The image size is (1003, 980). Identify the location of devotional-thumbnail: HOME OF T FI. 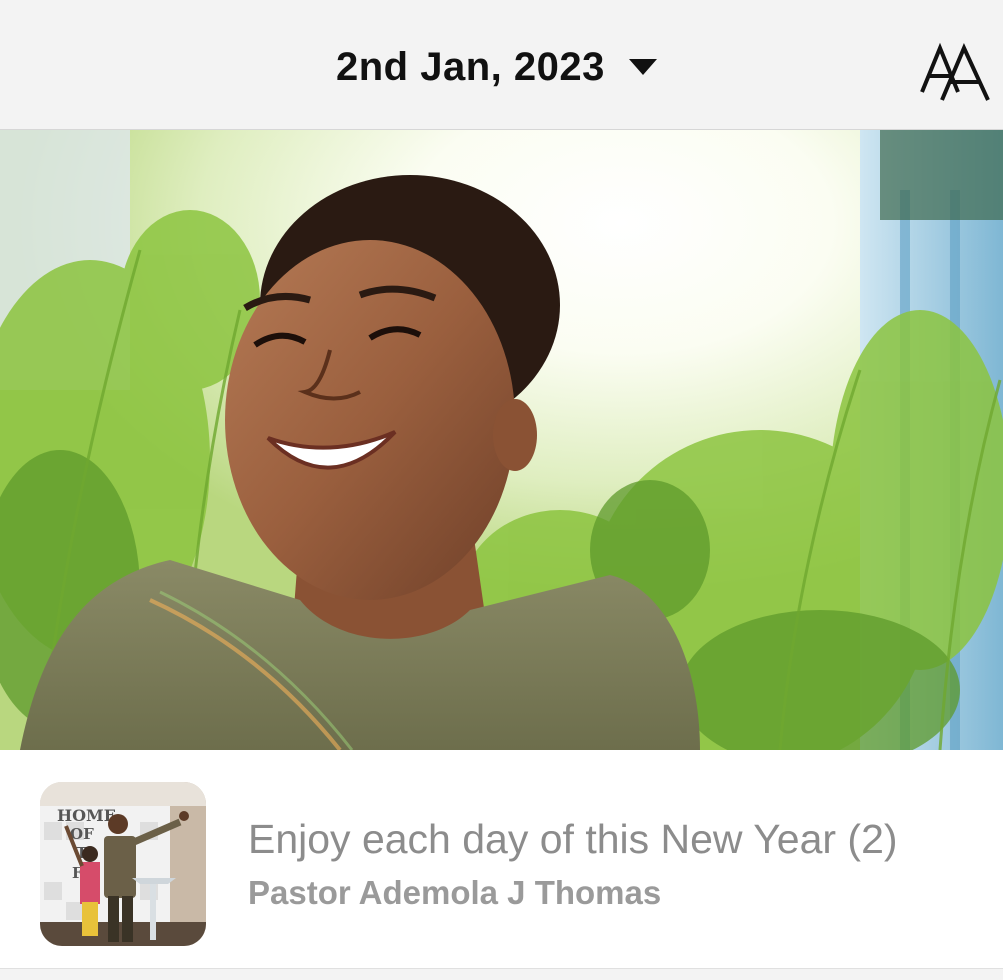
(123, 864).